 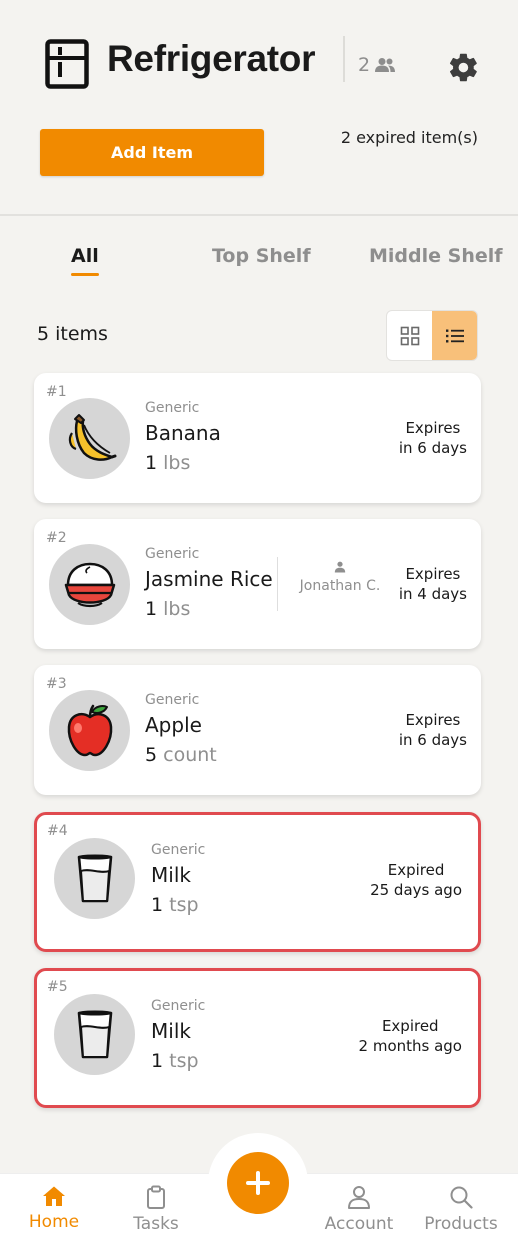 I want to click on shelf-tabs: All Top Shelf Middle Shelf, so click(x=259, y=265).